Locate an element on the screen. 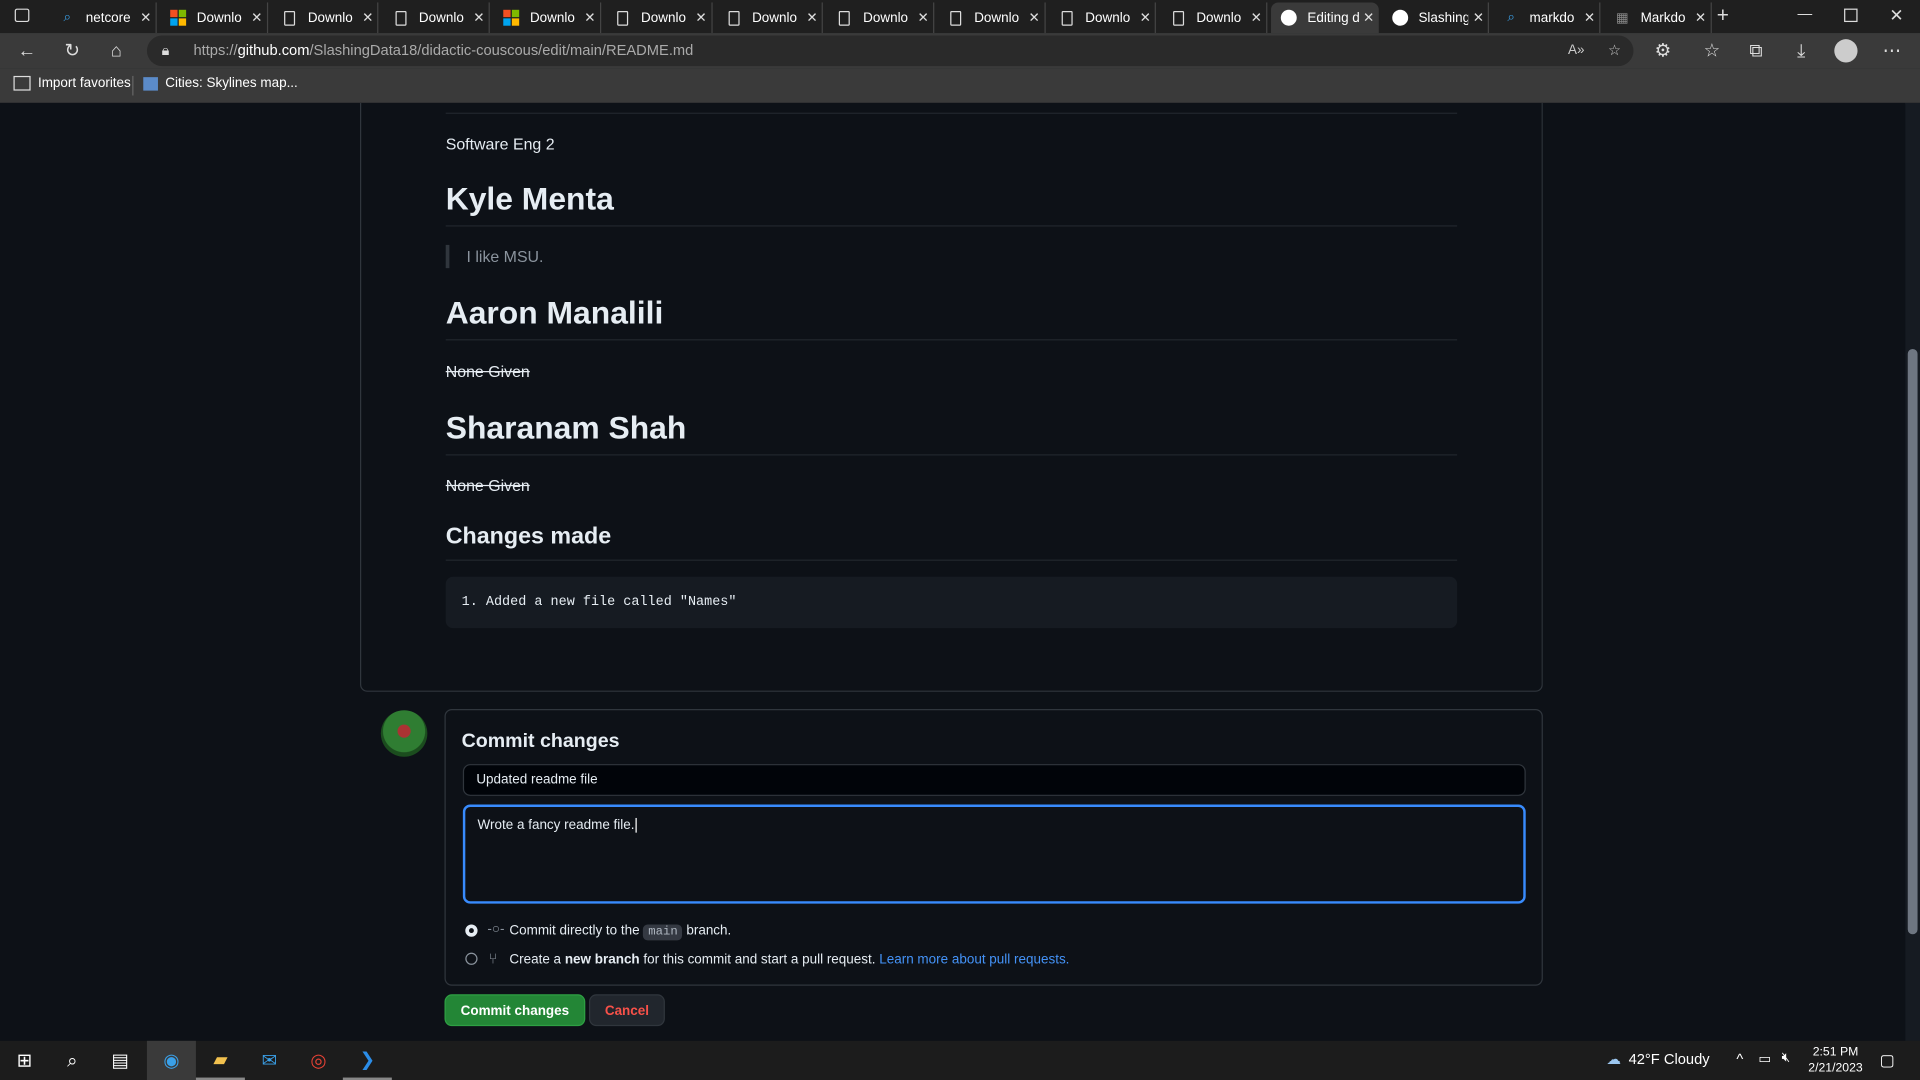 The width and height of the screenshot is (1920, 1080). mail-icon: ✉ is located at coordinates (269, 1060).